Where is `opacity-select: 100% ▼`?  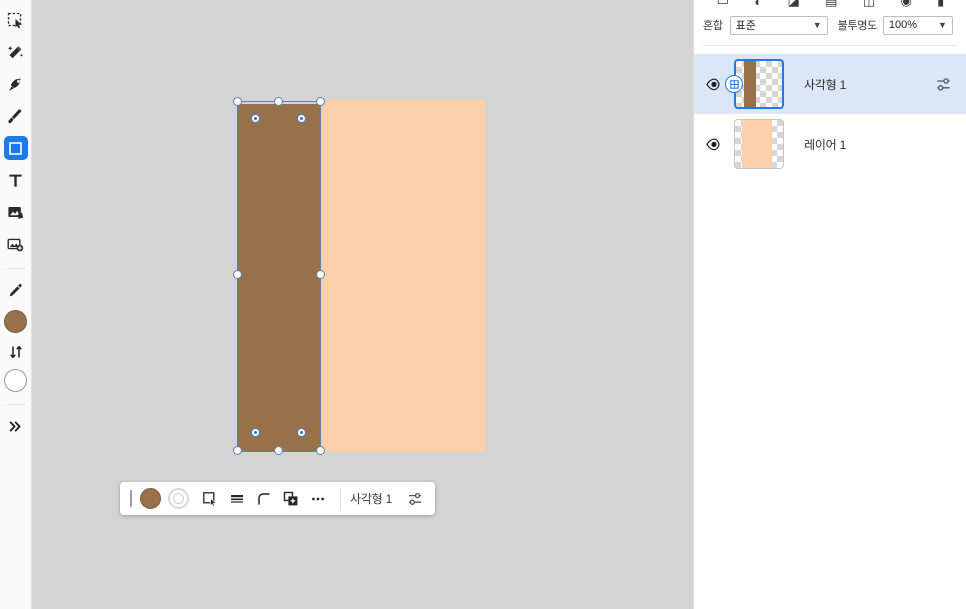 opacity-select: 100% ▼ is located at coordinates (917, 25).